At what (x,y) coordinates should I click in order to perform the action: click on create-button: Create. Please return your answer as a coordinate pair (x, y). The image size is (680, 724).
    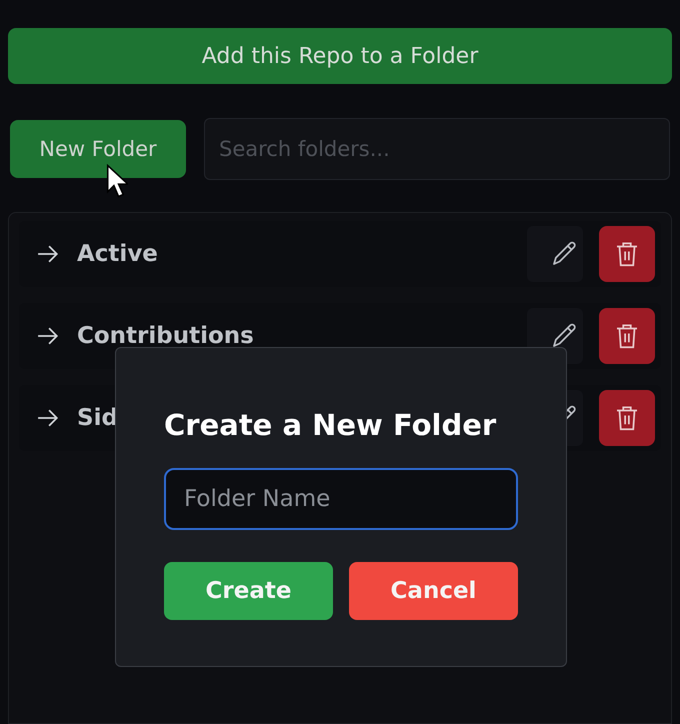
    Looking at the image, I should click on (248, 591).